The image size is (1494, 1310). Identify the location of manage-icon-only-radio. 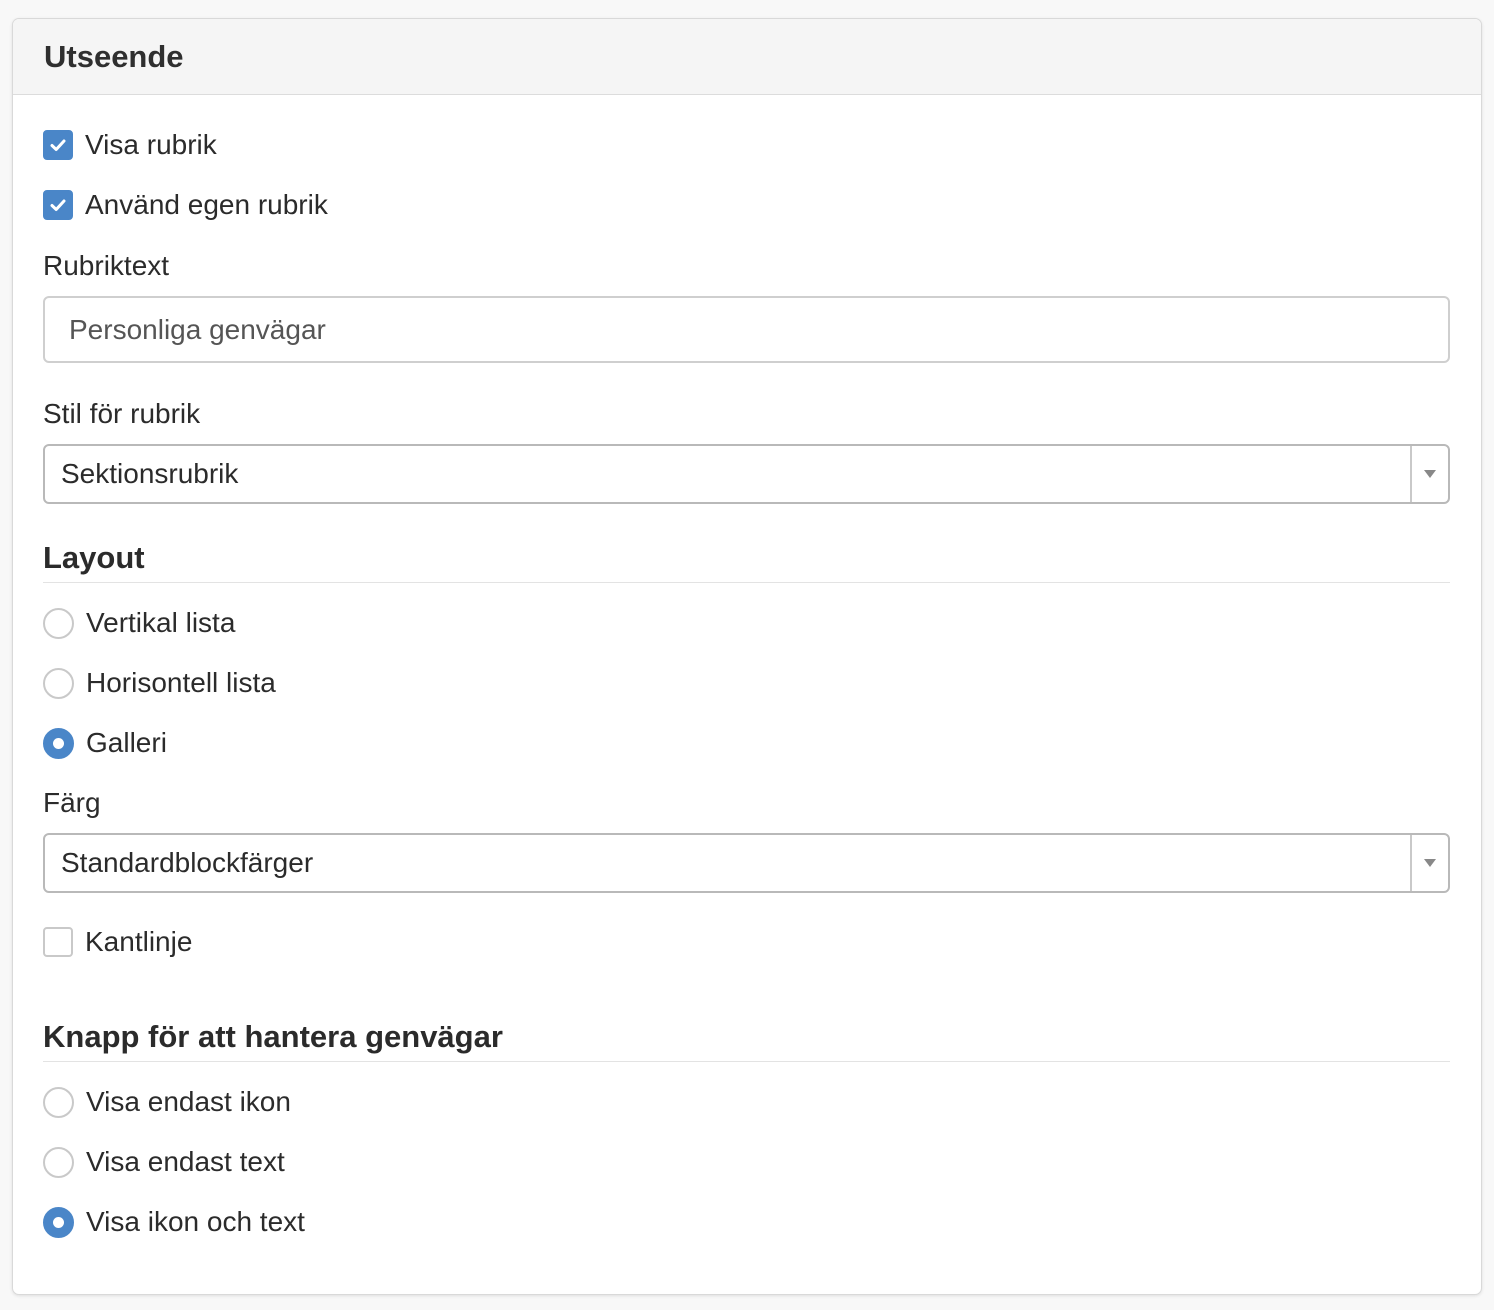
(58, 1102).